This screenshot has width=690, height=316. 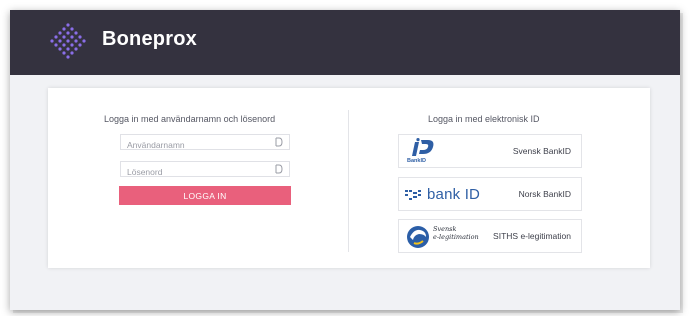 I want to click on svensk-e-legitimation-logo-icon: Svensk e-legitimation, so click(x=445, y=237).